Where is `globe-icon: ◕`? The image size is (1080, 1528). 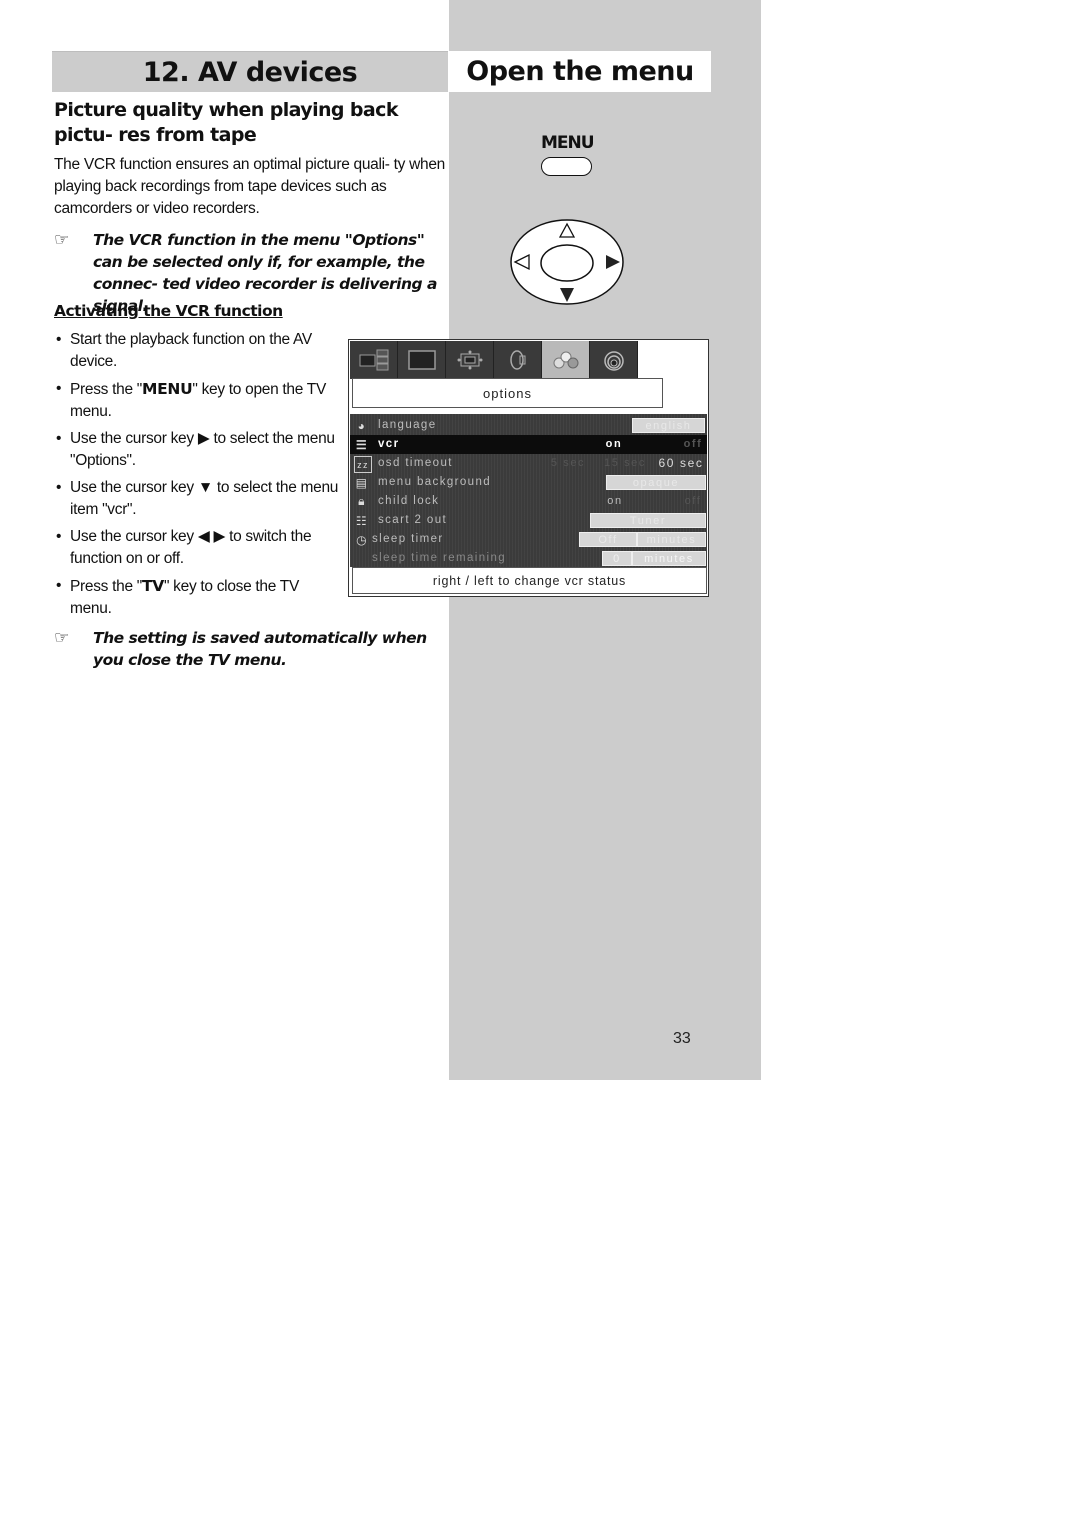 globe-icon: ◕ is located at coordinates (362, 425).